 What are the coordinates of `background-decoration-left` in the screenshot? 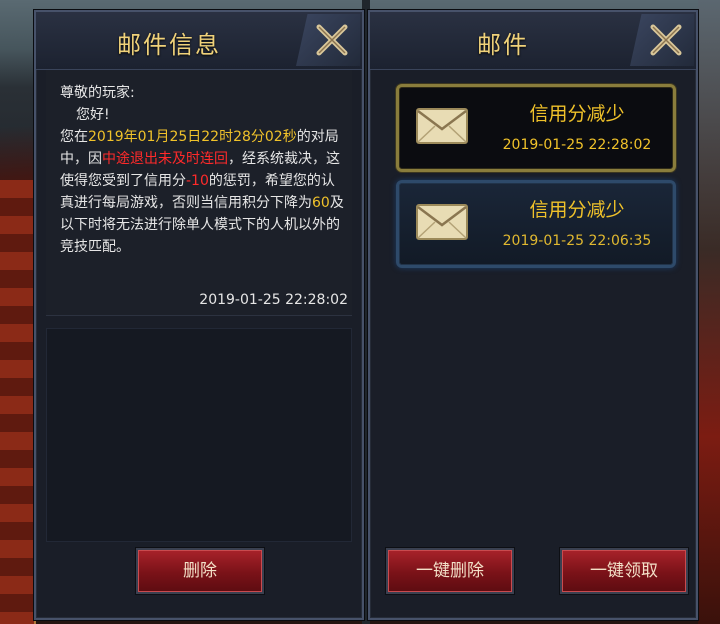 It's located at (18, 402).